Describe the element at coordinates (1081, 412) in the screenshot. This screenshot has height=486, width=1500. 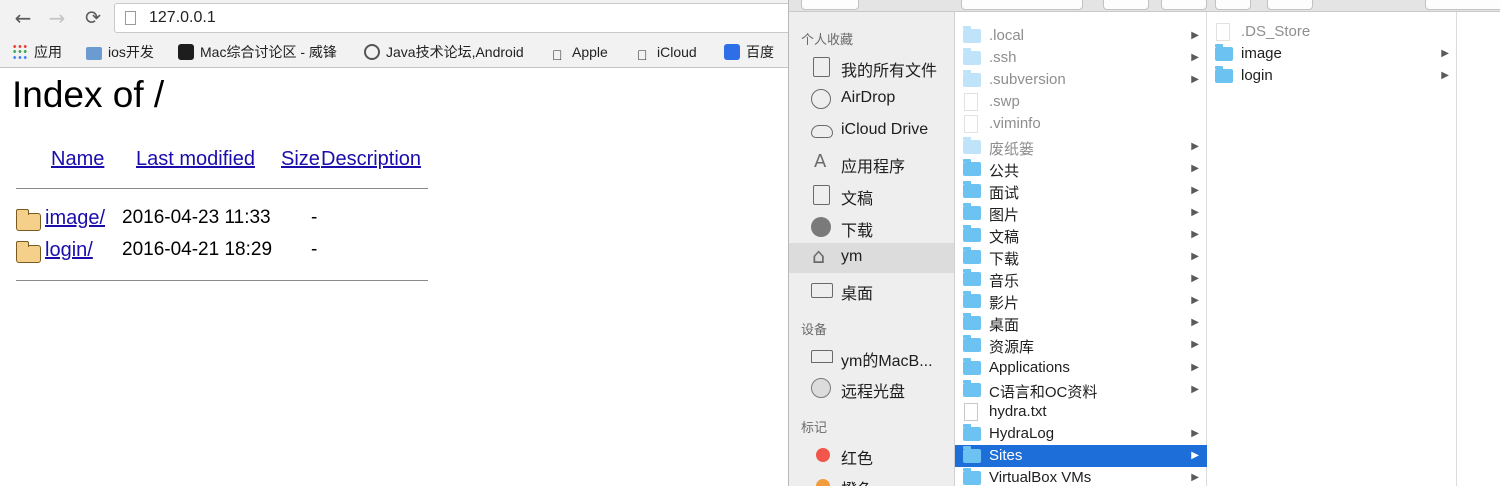
I see `finder-row: hydra.txt` at that location.